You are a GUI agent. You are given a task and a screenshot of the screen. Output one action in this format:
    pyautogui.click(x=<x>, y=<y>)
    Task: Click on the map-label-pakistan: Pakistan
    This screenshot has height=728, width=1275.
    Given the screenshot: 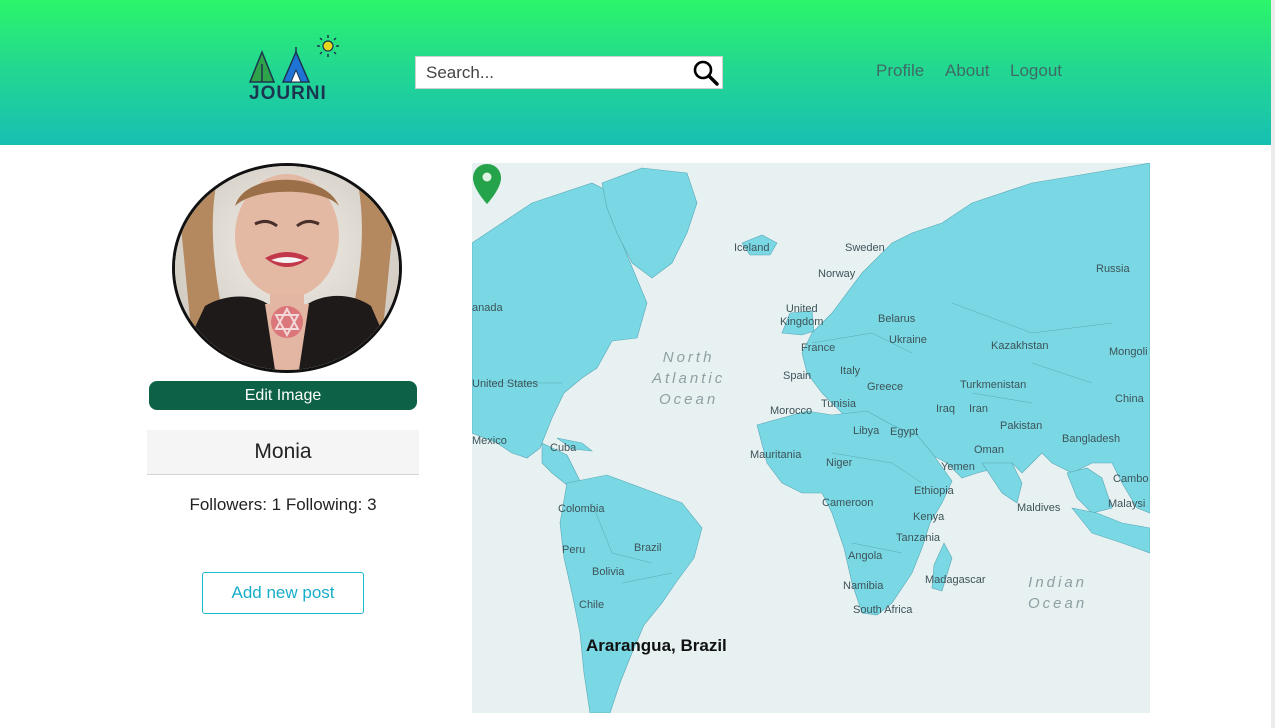 What is the action you would take?
    pyautogui.click(x=1021, y=426)
    